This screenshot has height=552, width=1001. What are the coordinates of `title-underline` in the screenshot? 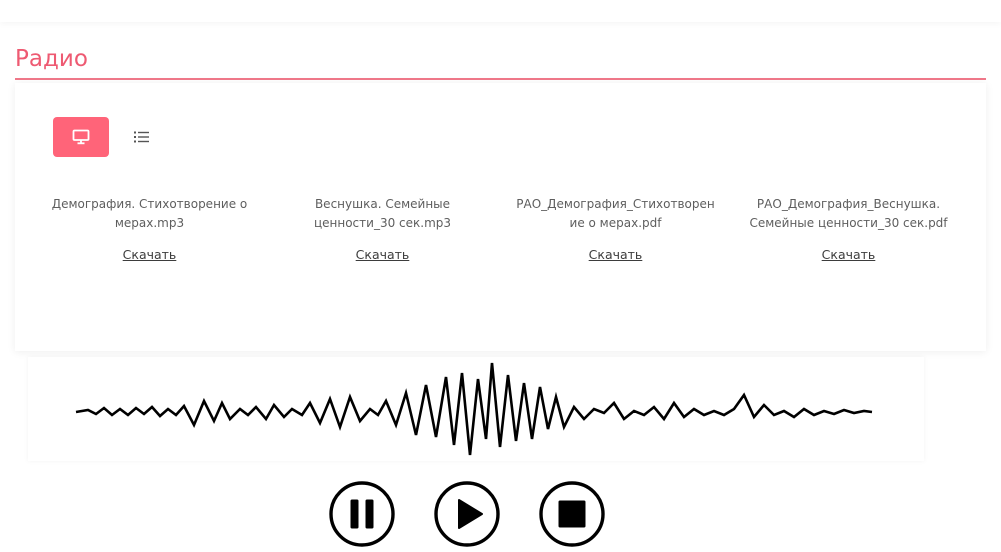 It's located at (500, 79).